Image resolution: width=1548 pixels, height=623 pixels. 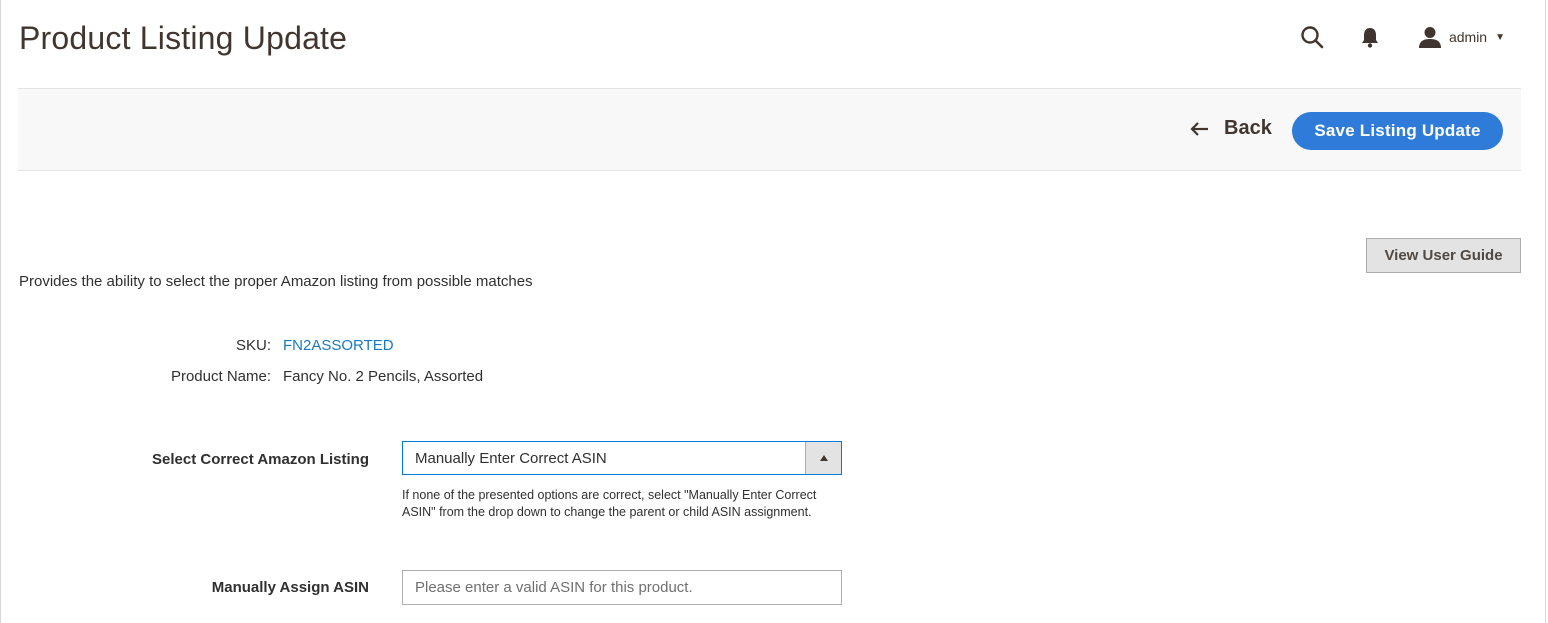 I want to click on search-icon, so click(x=1312, y=37).